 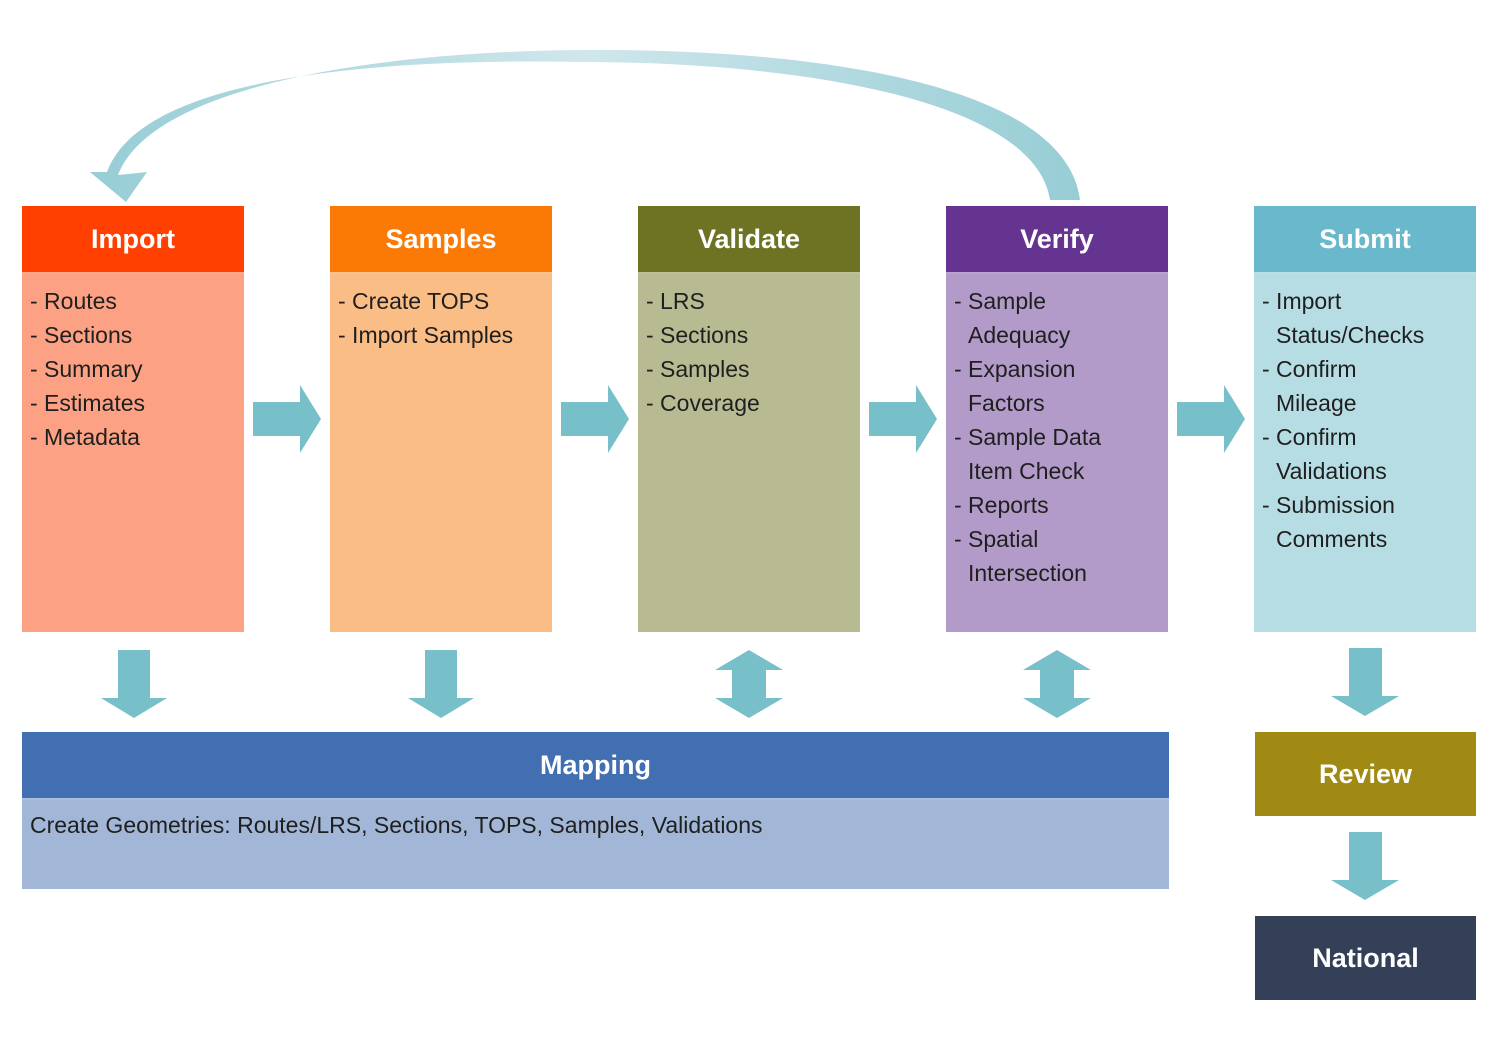 I want to click on list-item-text: - Spatial, so click(x=996, y=539).